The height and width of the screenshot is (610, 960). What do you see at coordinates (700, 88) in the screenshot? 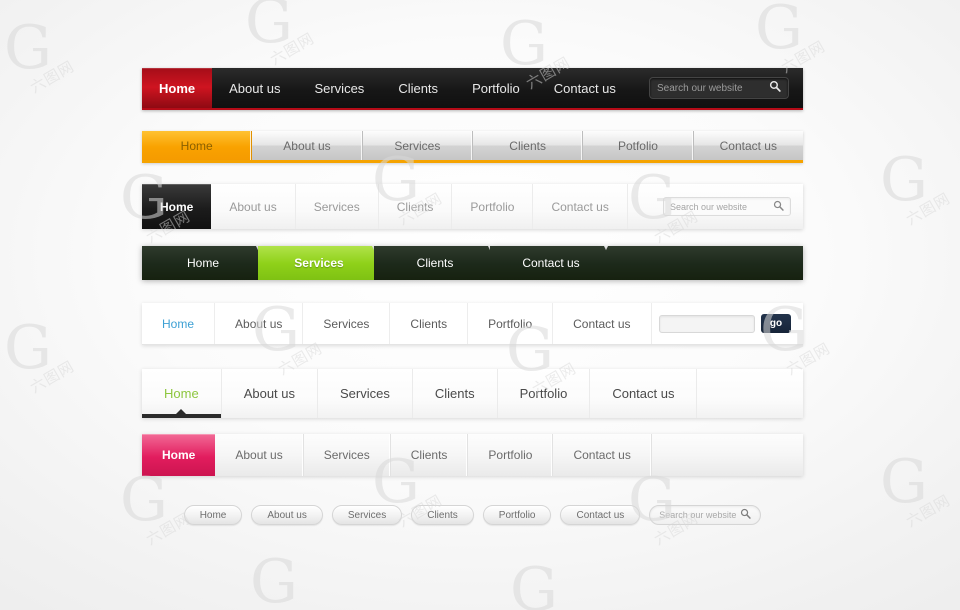
I see `search-placeholder: Search our website` at bounding box center [700, 88].